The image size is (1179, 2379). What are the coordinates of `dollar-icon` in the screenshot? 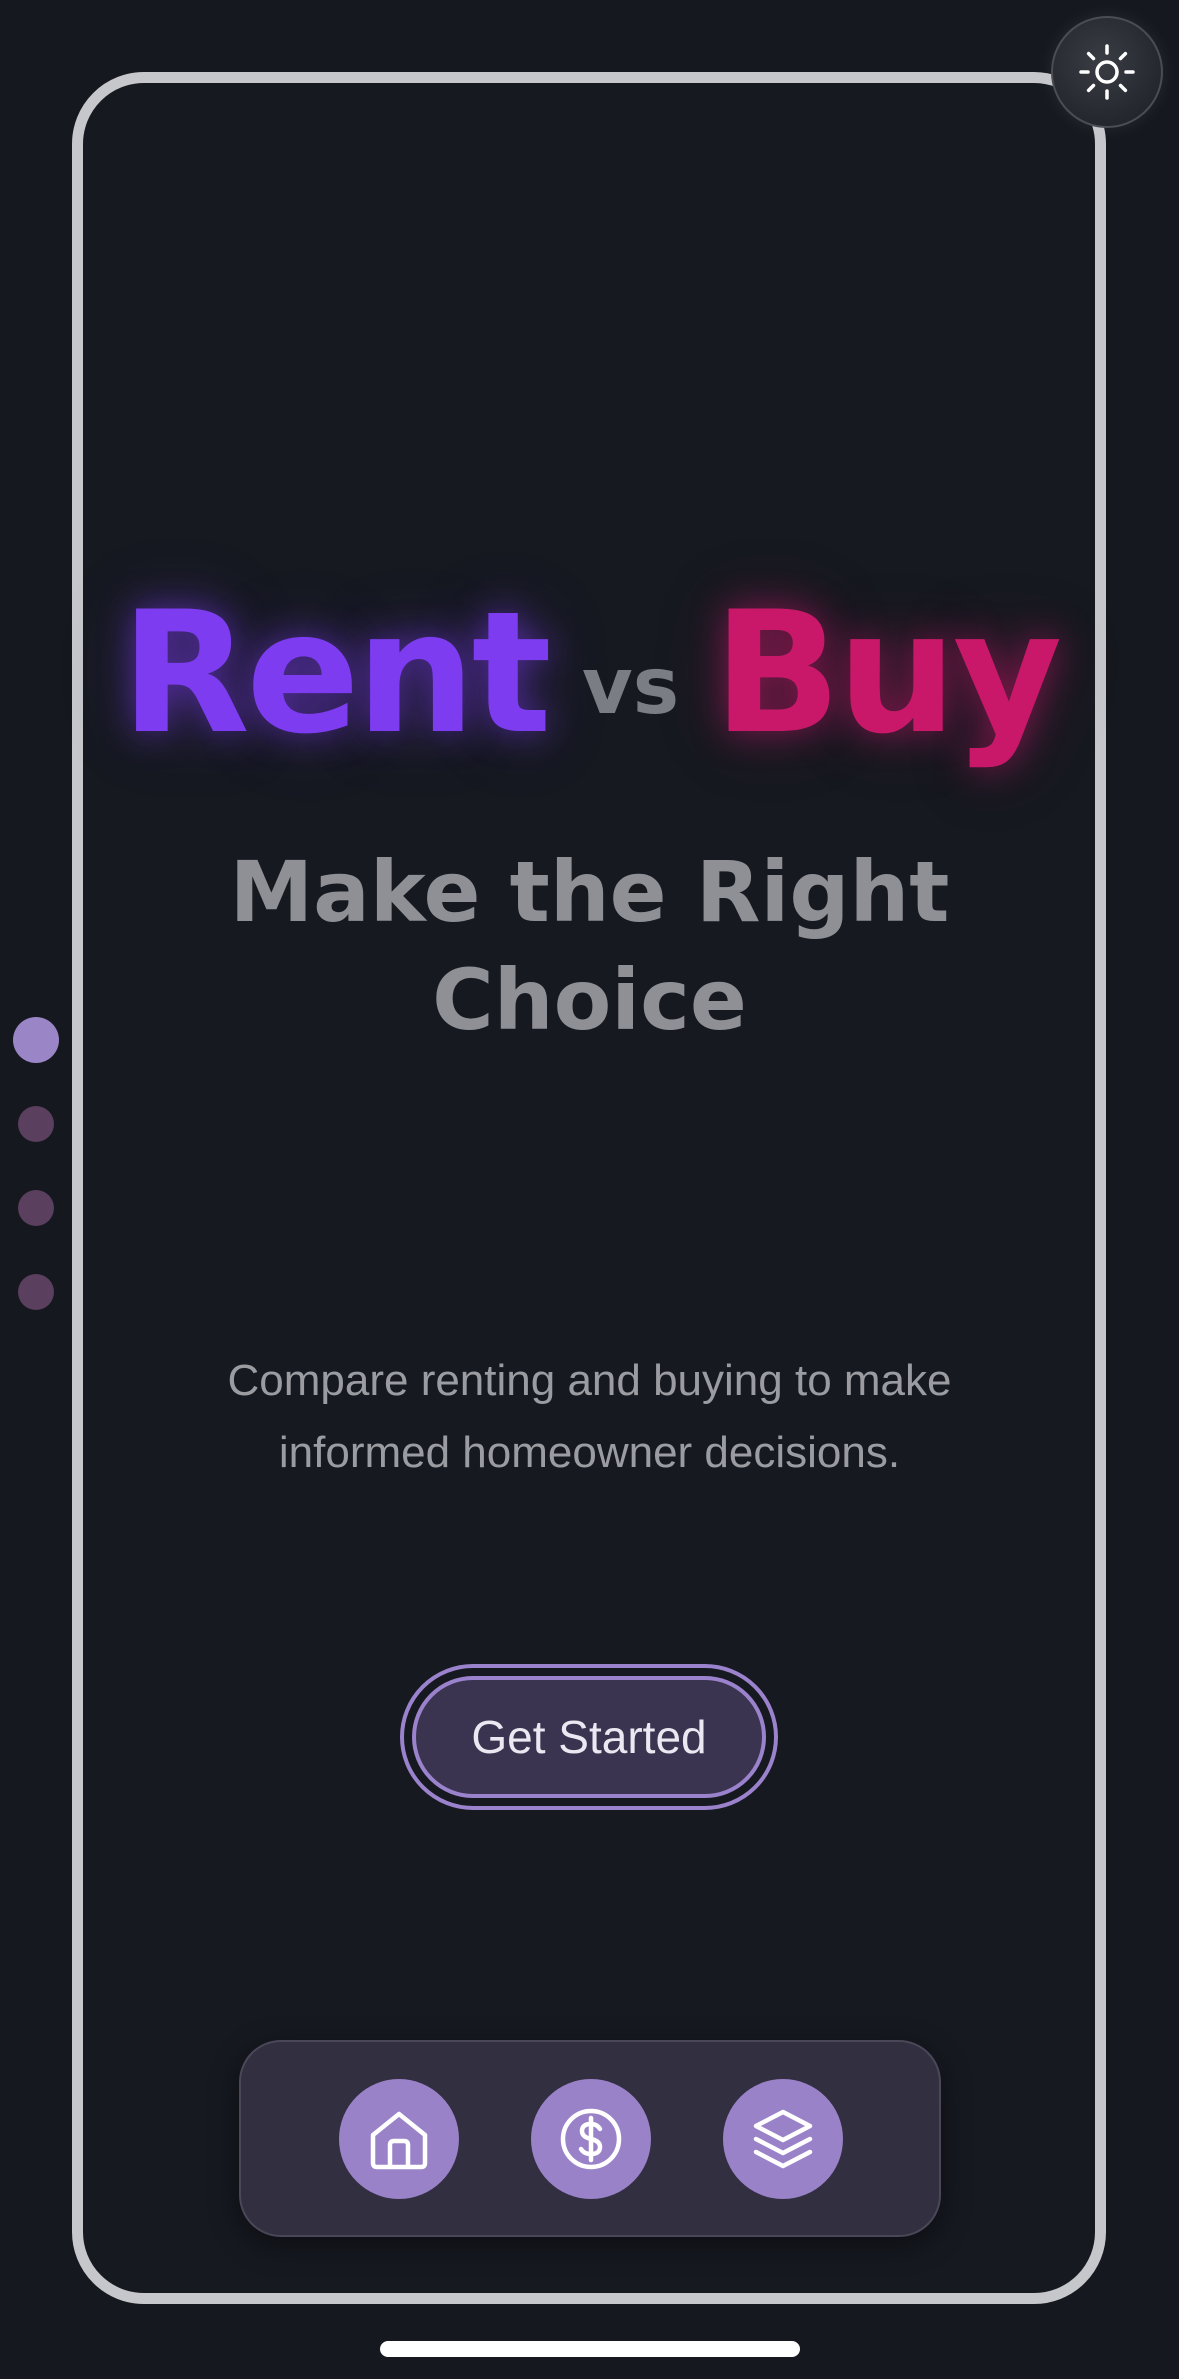 It's located at (591, 2139).